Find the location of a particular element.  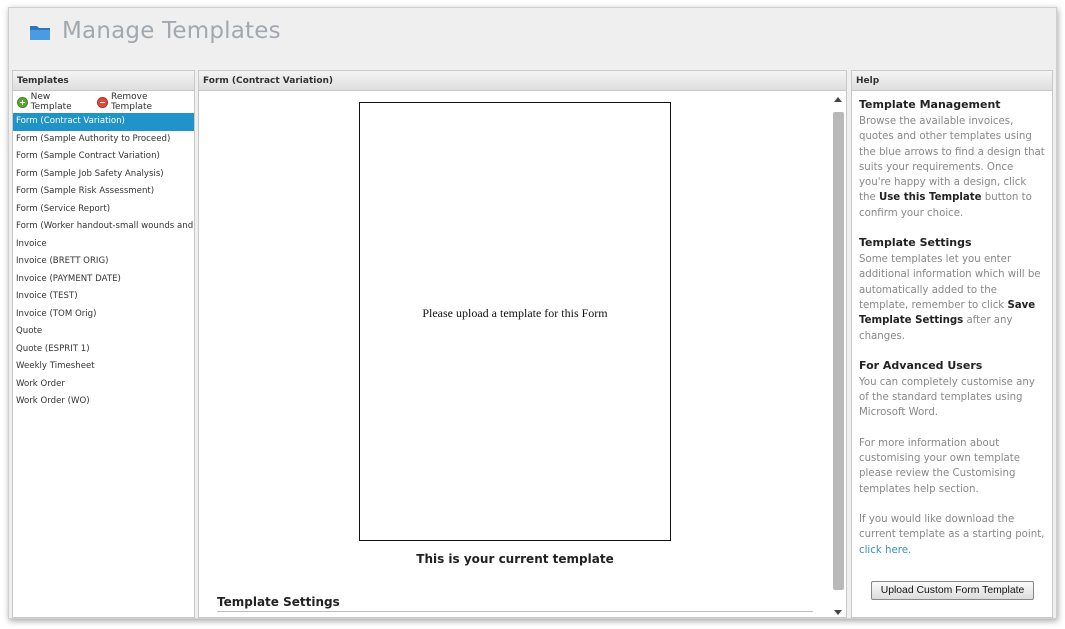

remove-icon is located at coordinates (103, 102).